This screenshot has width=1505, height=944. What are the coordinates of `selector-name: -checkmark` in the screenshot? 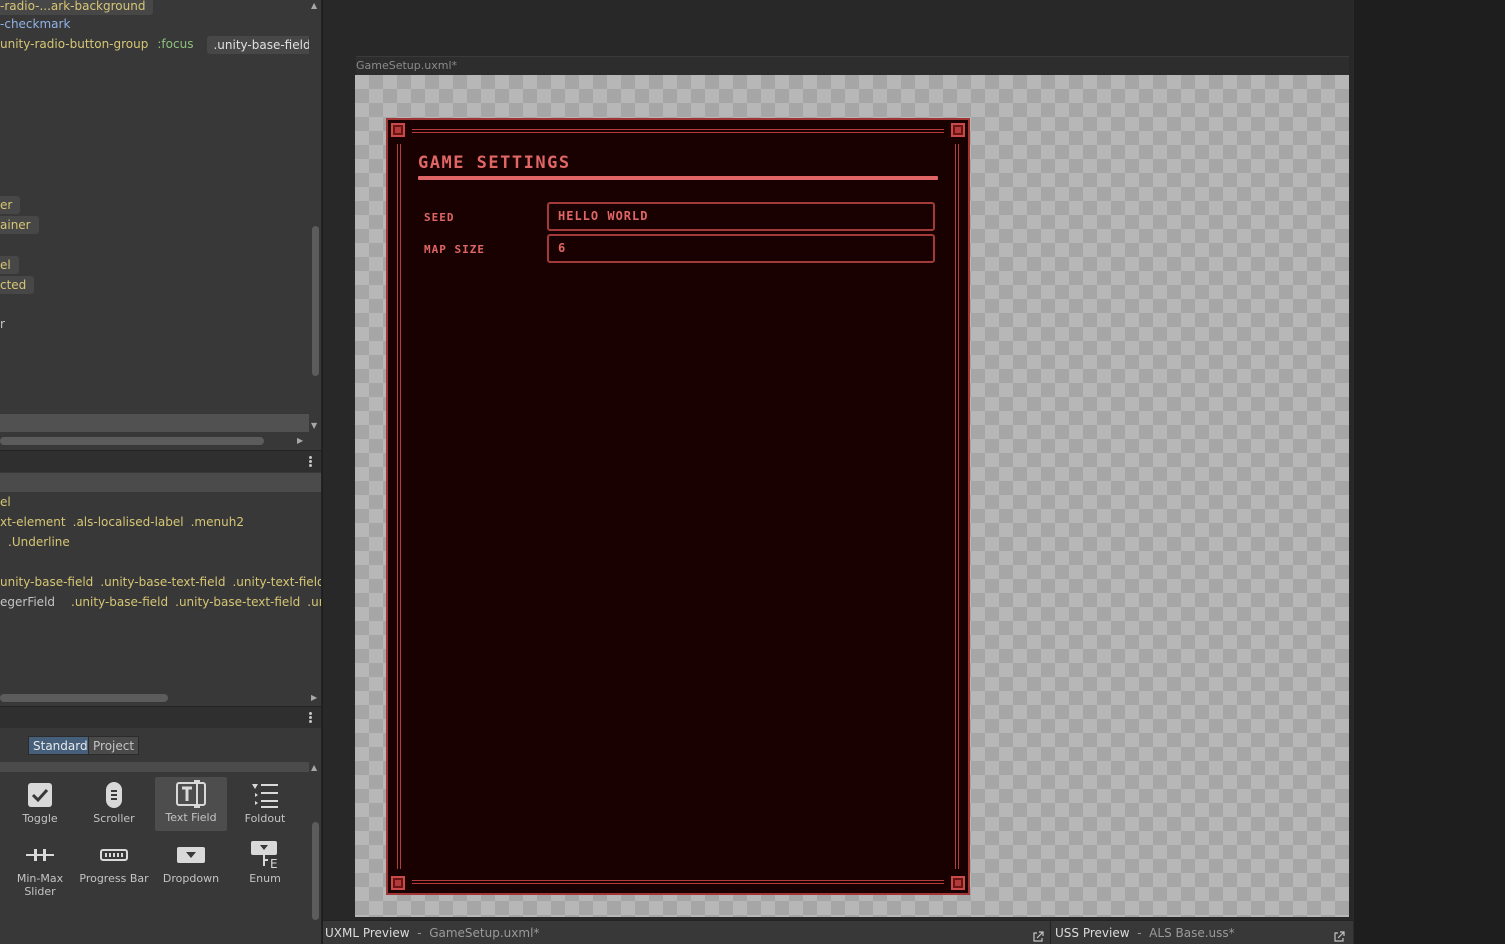 It's located at (35, 24).